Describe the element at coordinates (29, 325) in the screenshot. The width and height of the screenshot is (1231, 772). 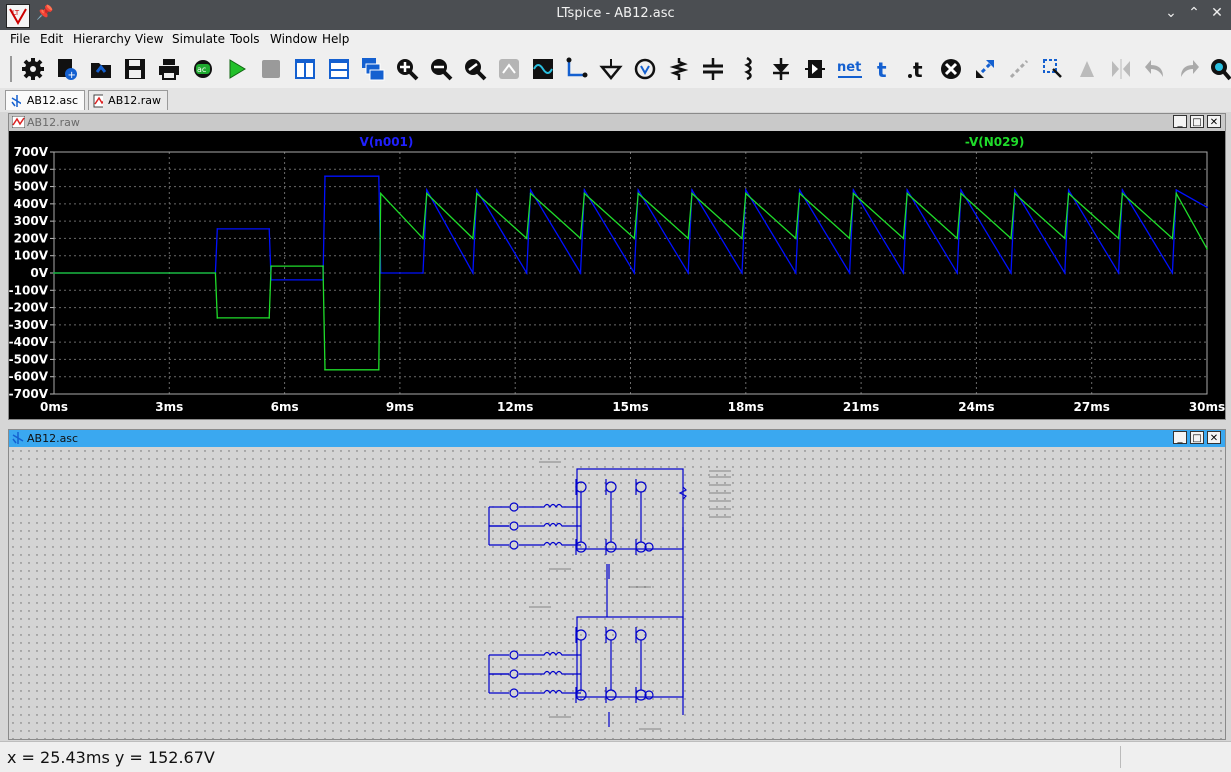
I see `y-tick-label: -300V` at that location.